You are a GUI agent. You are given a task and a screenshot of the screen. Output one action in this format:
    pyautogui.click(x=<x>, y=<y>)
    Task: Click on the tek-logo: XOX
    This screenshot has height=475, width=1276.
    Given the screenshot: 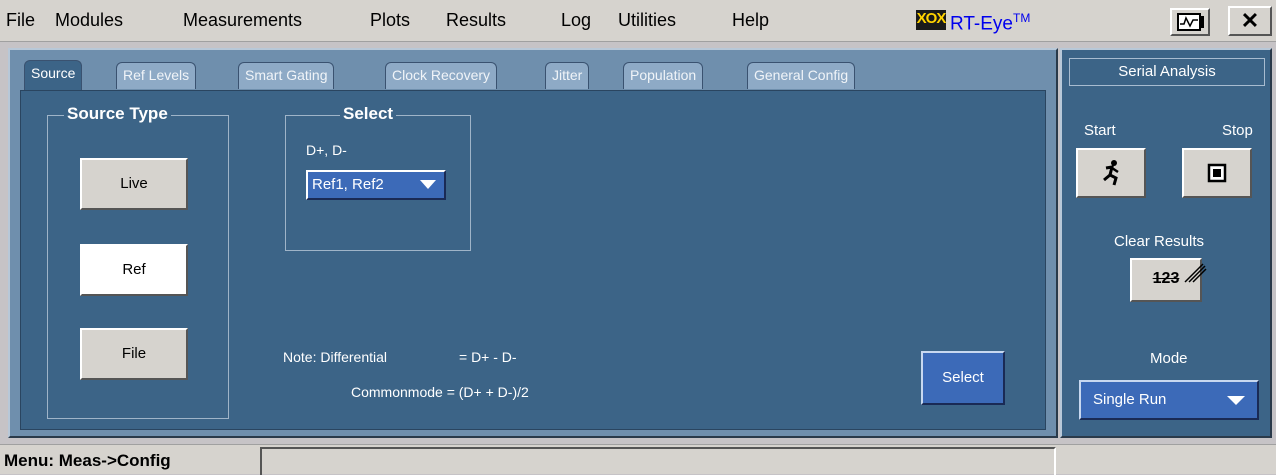 What is the action you would take?
    pyautogui.click(x=931, y=18)
    